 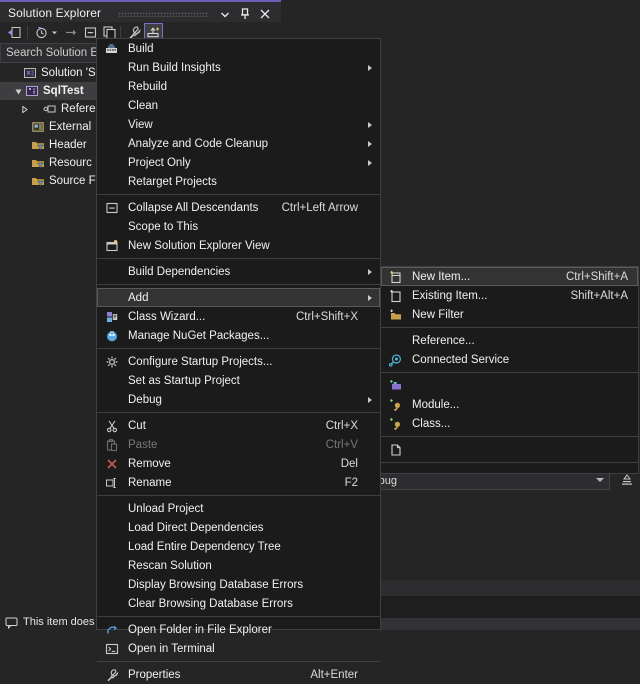 I want to click on new-item-icon, so click(x=395, y=276).